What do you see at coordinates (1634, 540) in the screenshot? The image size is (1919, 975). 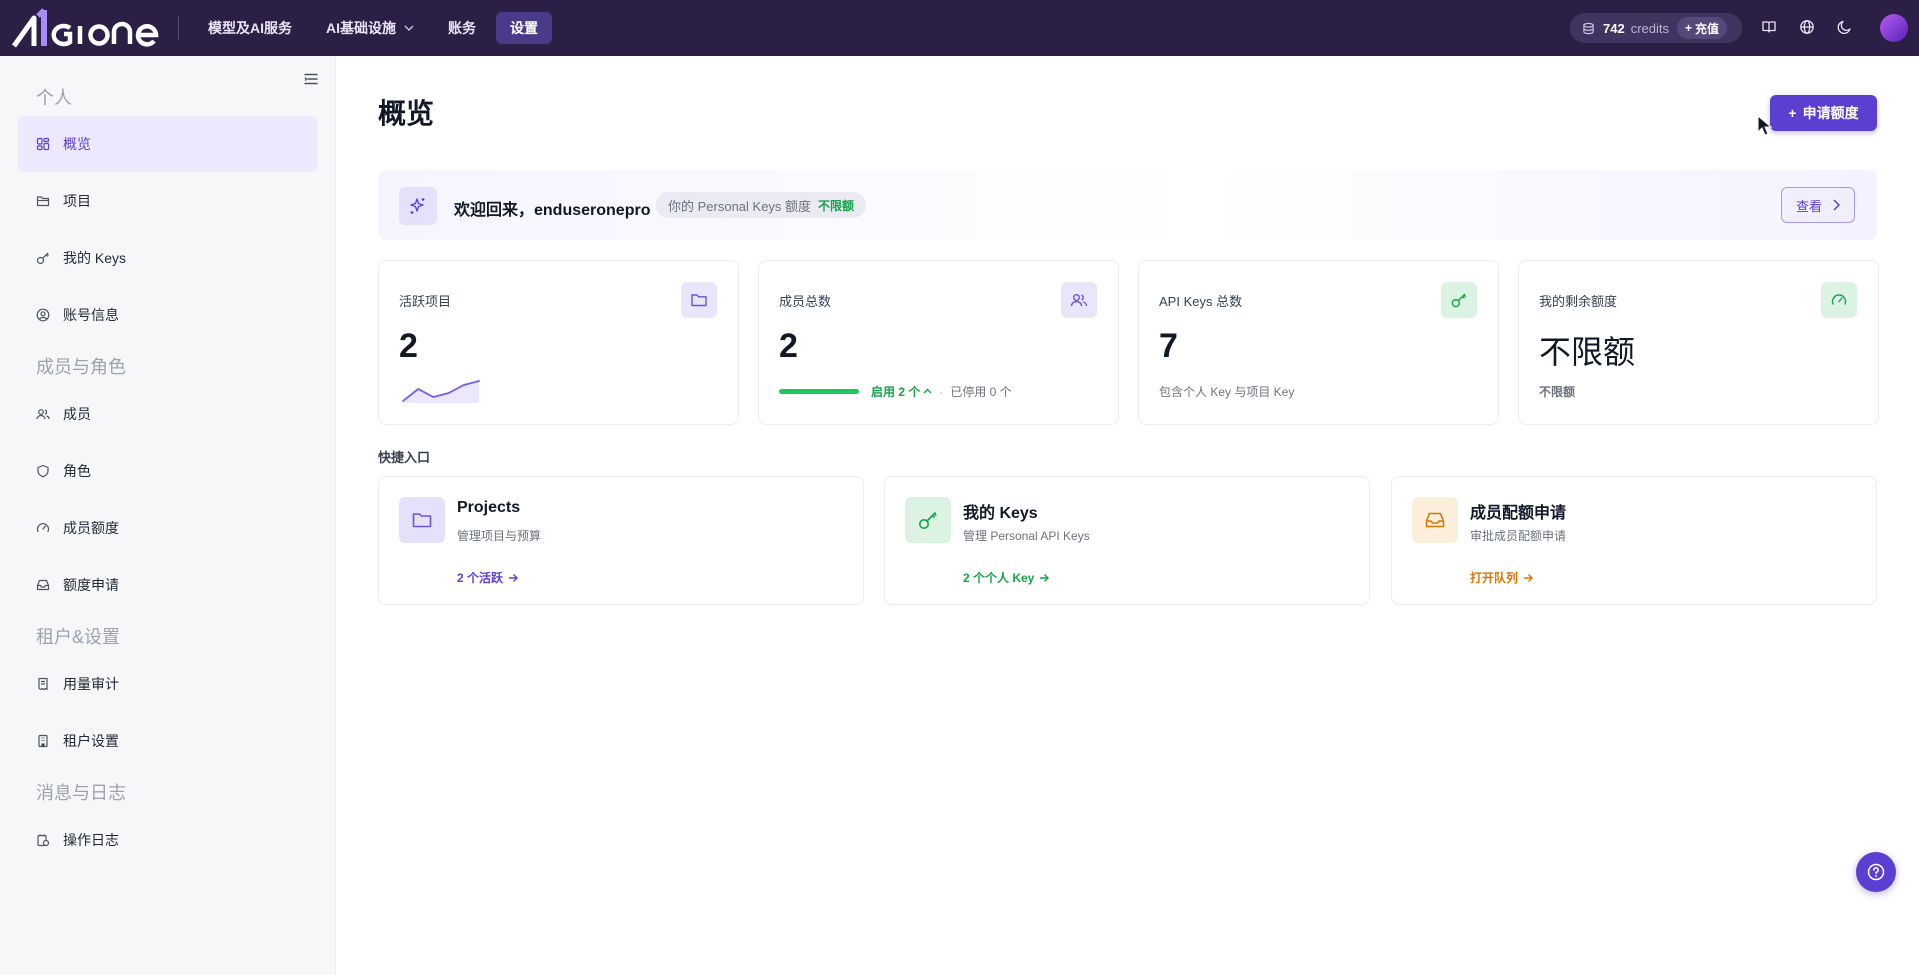 I see `quick-card-member-quota-requests: 成员配额申请 审批成员配额申请 打开队列` at bounding box center [1634, 540].